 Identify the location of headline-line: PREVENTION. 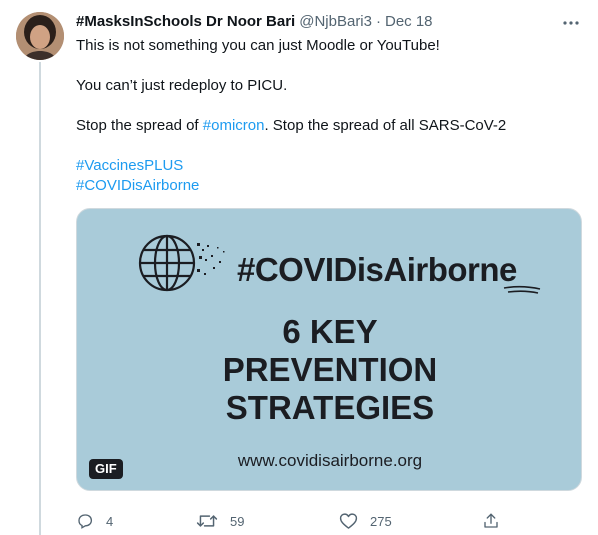
(330, 369).